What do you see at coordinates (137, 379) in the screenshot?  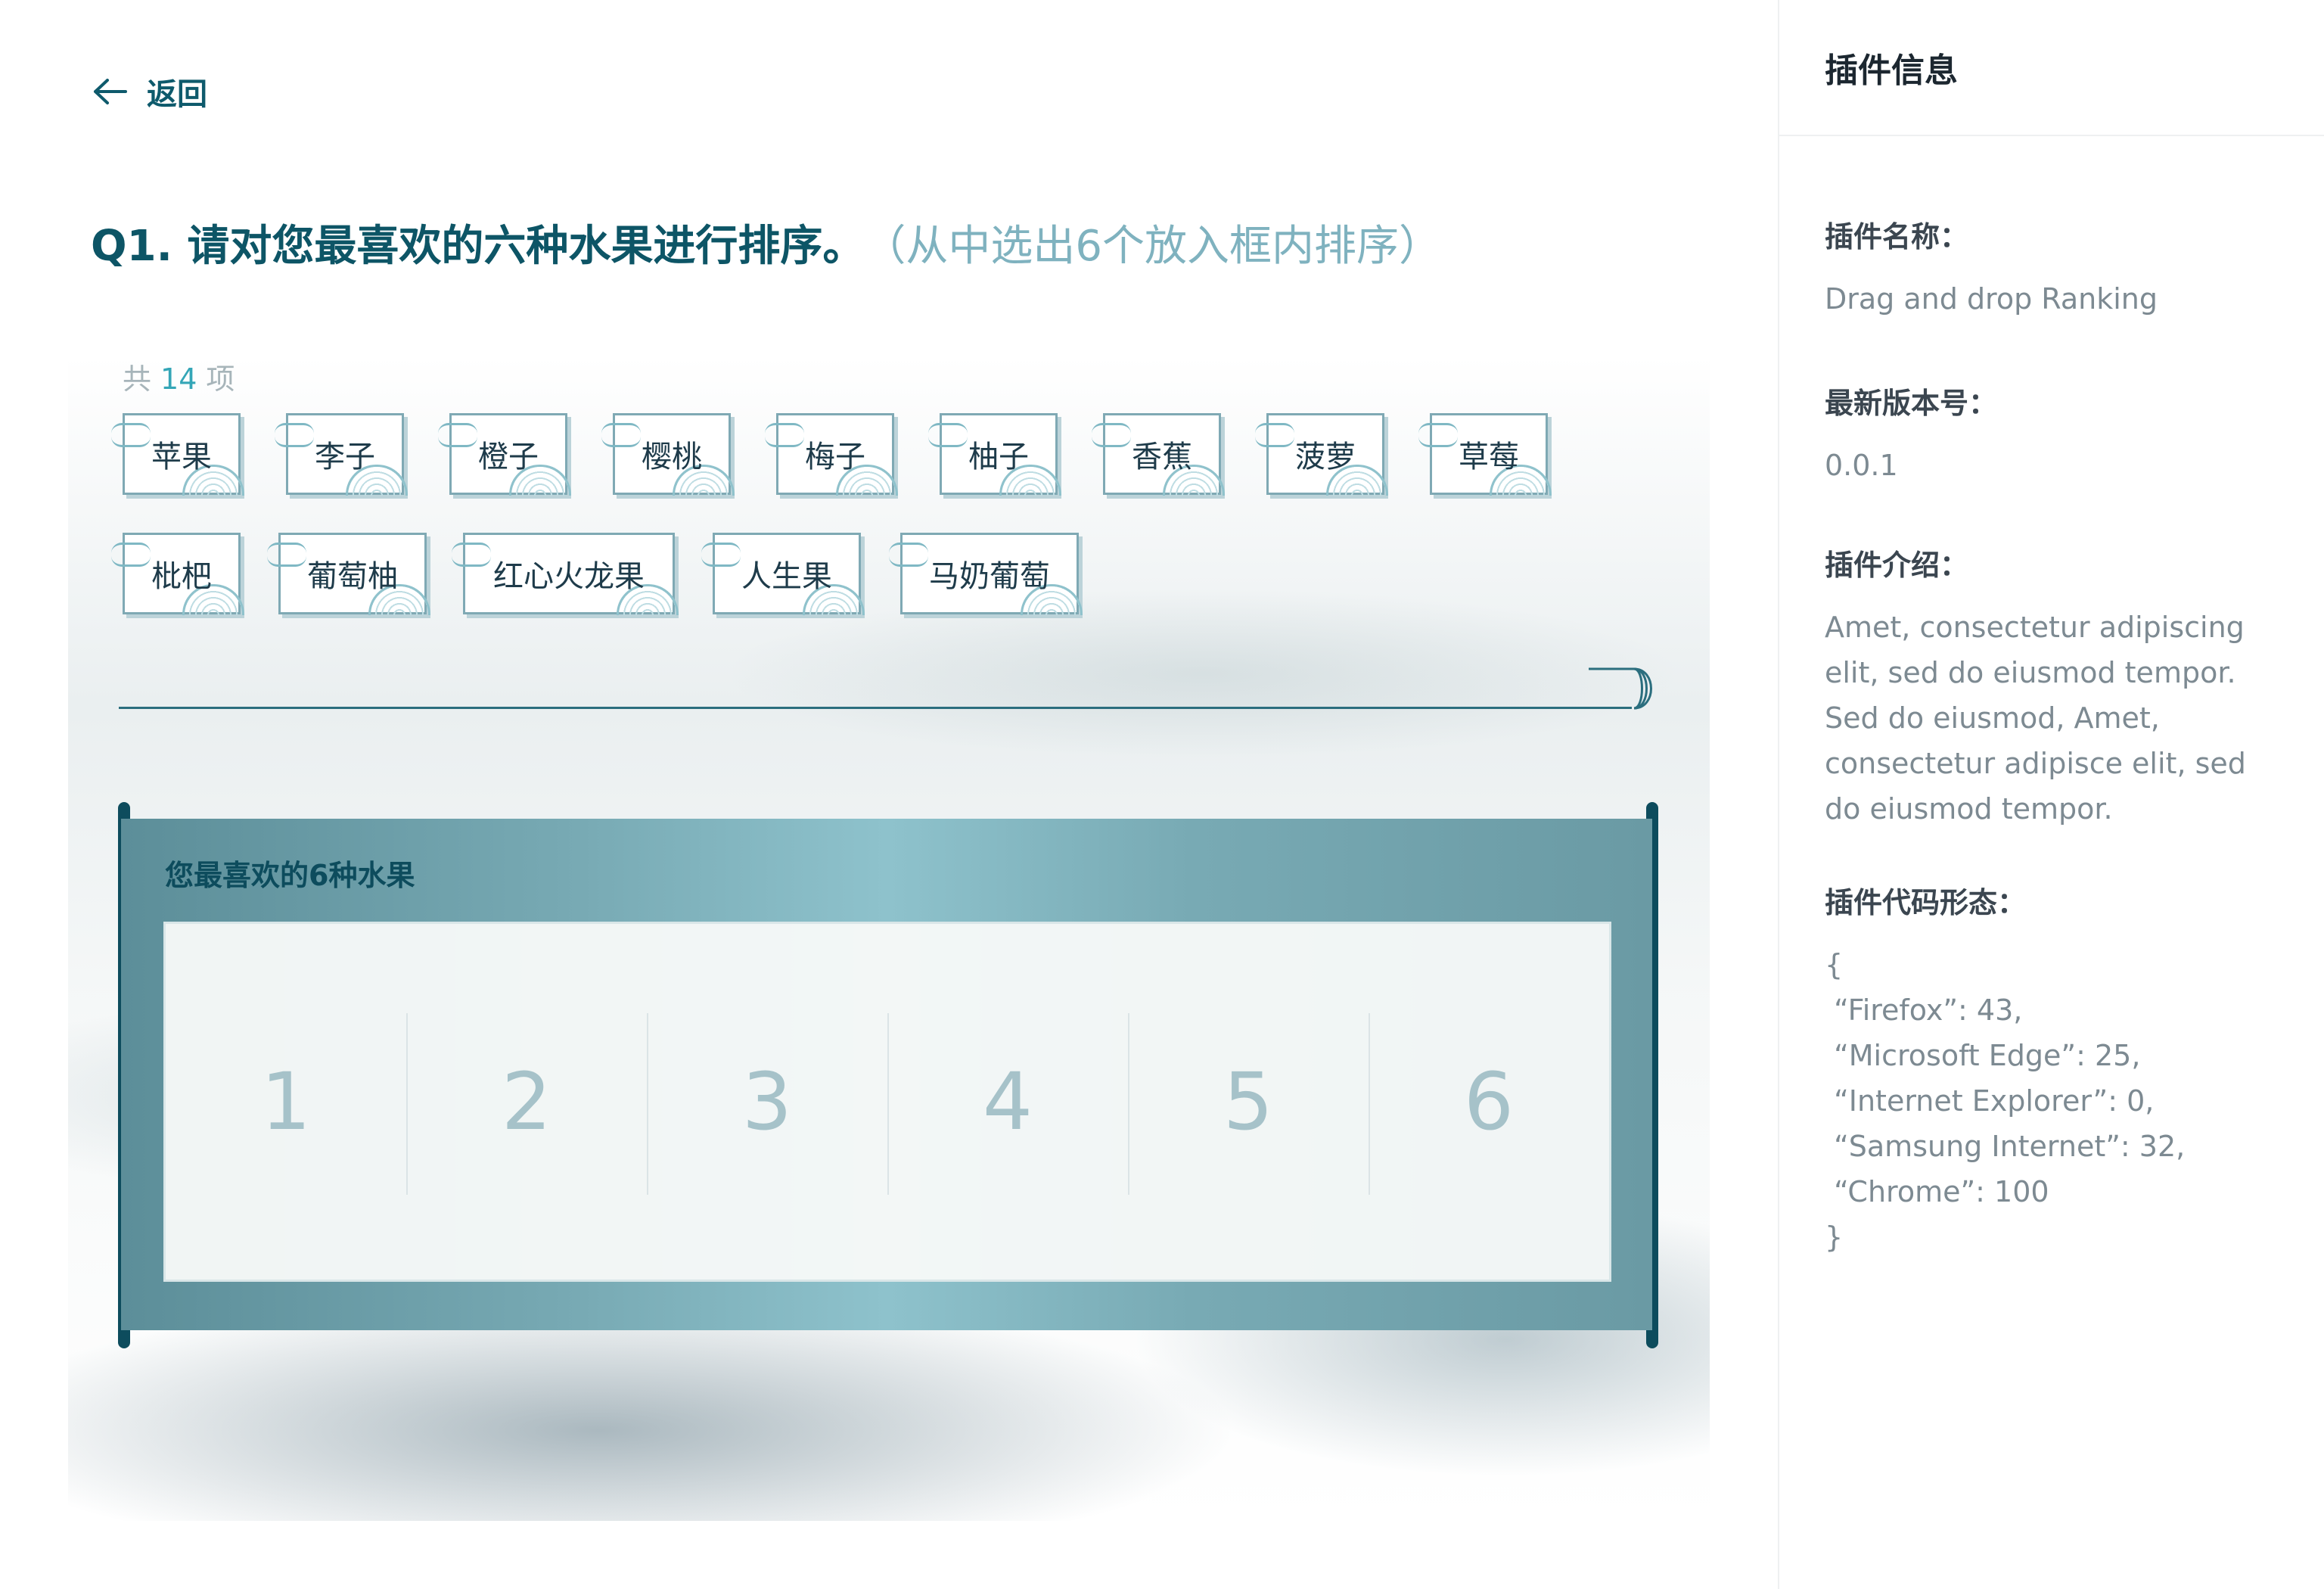 I see `count-prefix: 共` at bounding box center [137, 379].